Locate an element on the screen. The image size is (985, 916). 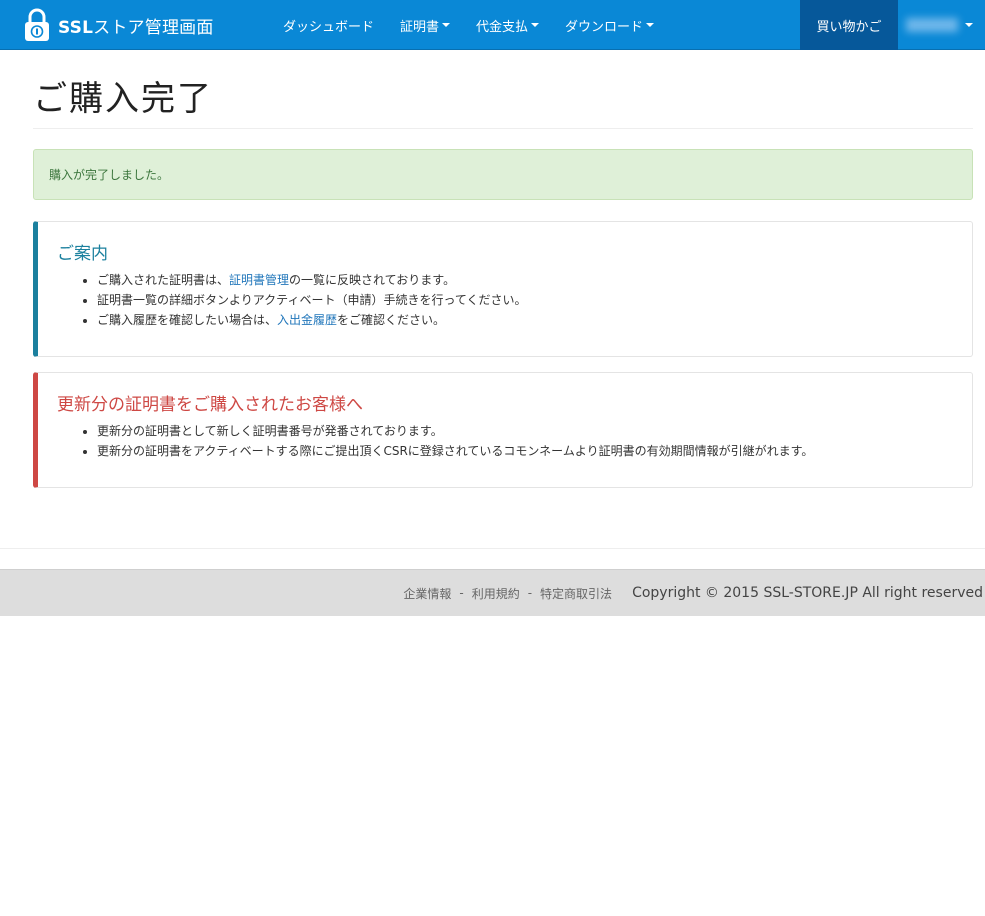
page-title: ご購入完了 is located at coordinates (123, 99).